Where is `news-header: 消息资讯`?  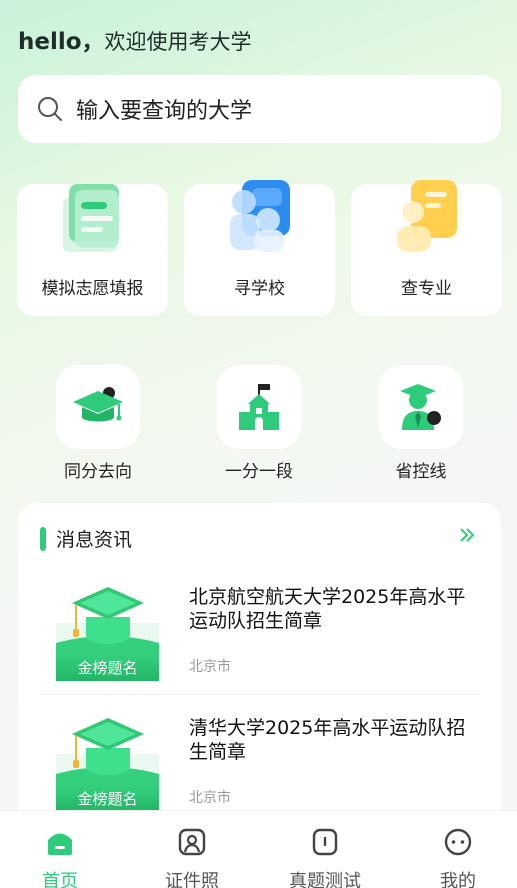 news-header: 消息资讯 is located at coordinates (86, 538).